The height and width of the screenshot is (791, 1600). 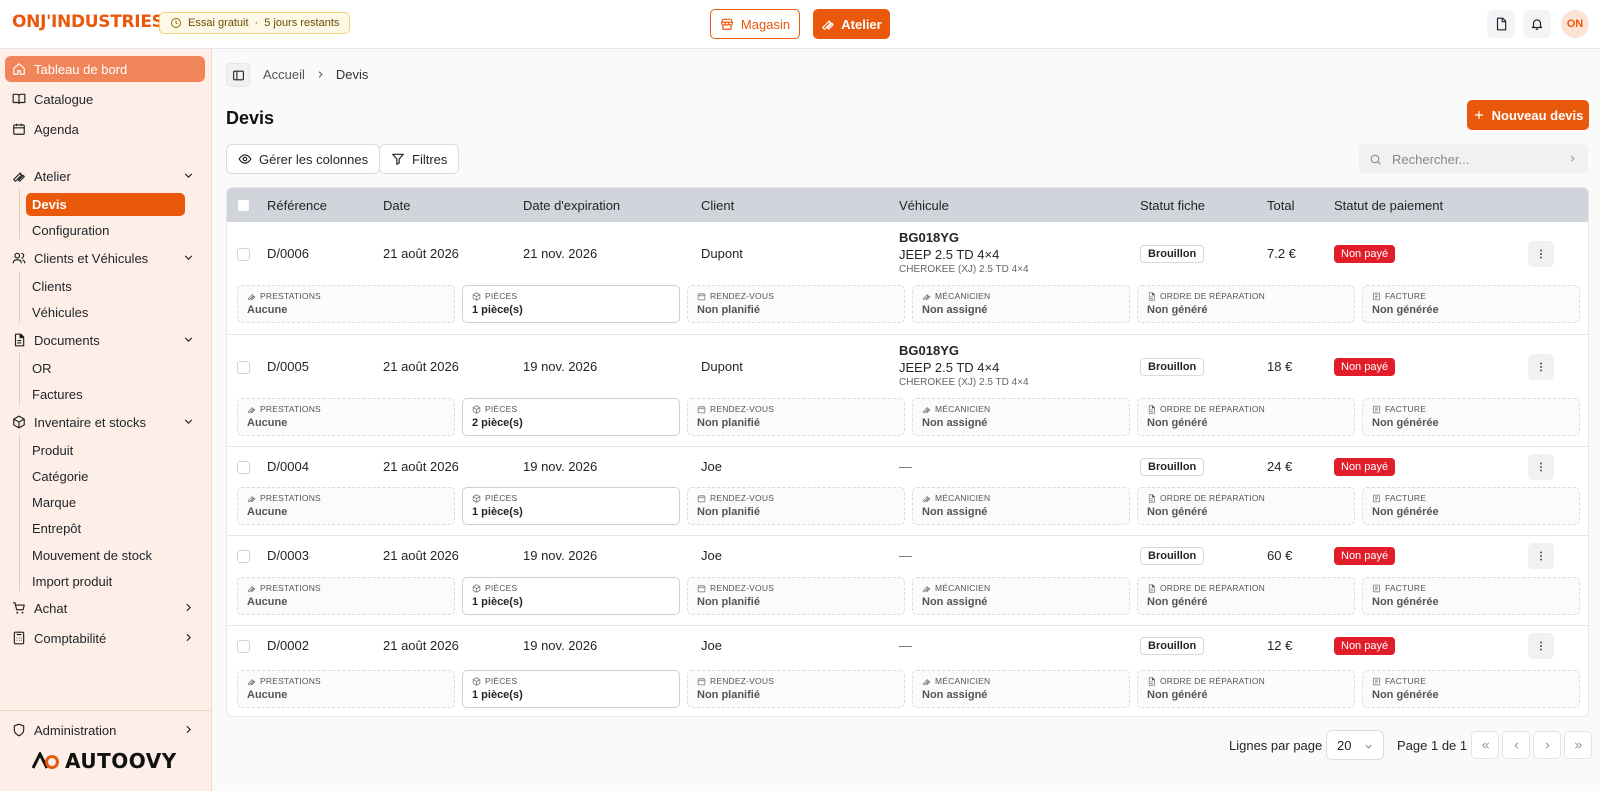 What do you see at coordinates (800, 681) in the screenshot?
I see `detail-label: RENDEZ-VOUS` at bounding box center [800, 681].